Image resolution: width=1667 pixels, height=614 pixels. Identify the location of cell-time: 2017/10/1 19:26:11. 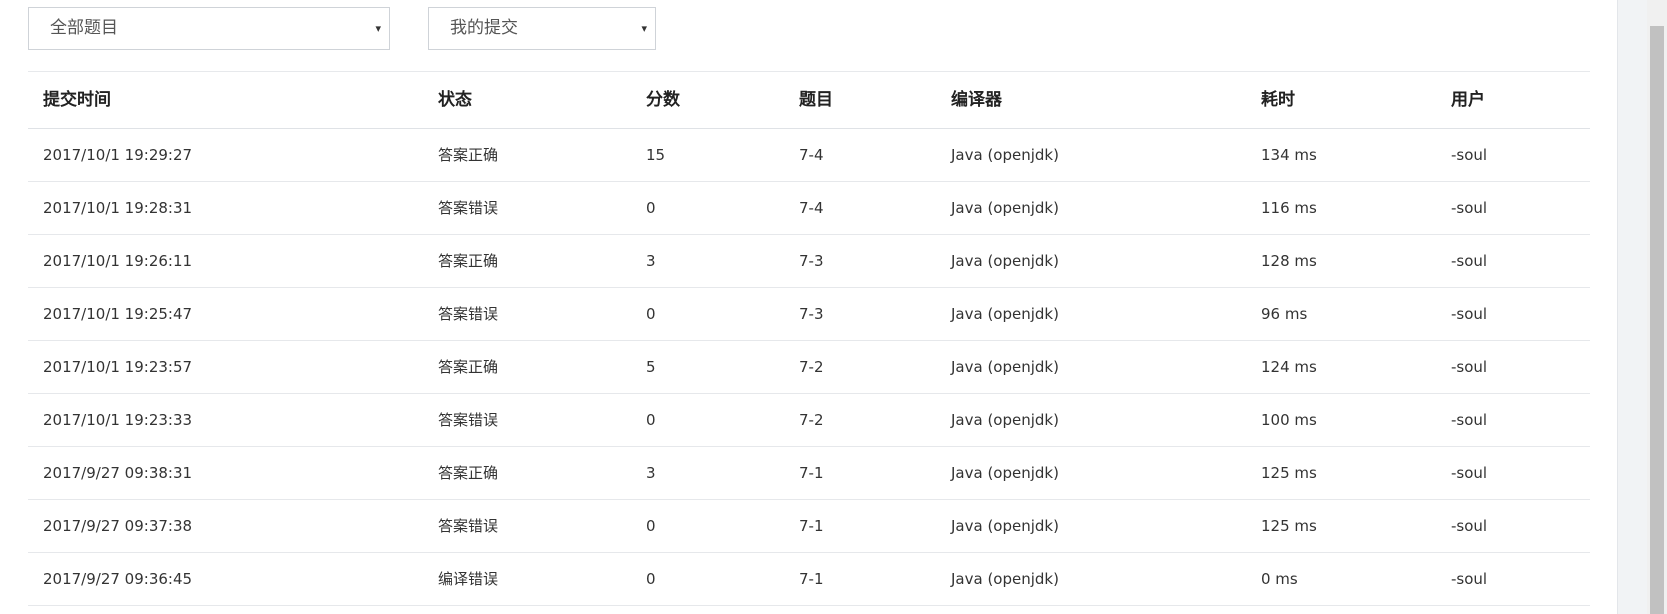
(118, 261).